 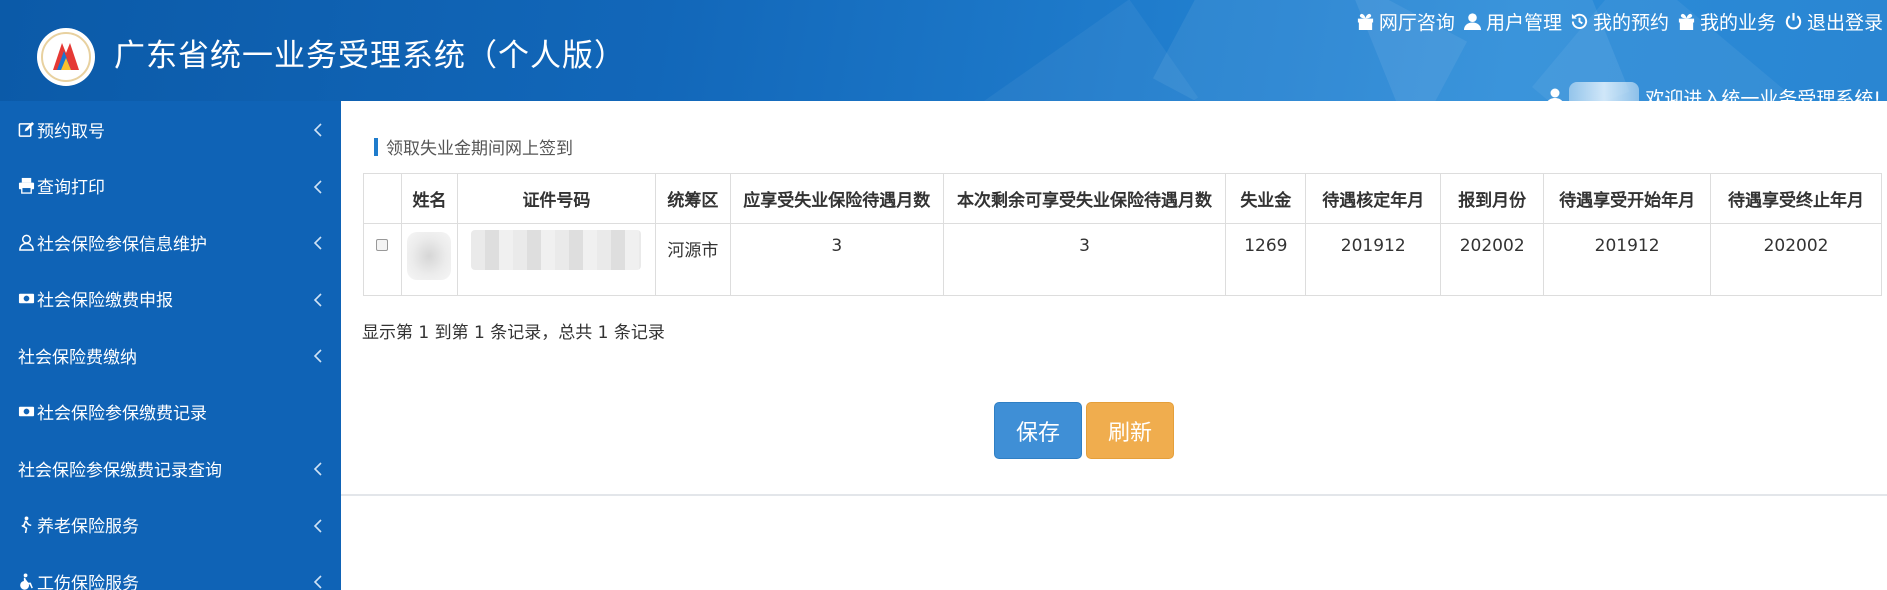 I want to click on sidebar-item-label: 社会保险参保信息维护, so click(x=122, y=244).